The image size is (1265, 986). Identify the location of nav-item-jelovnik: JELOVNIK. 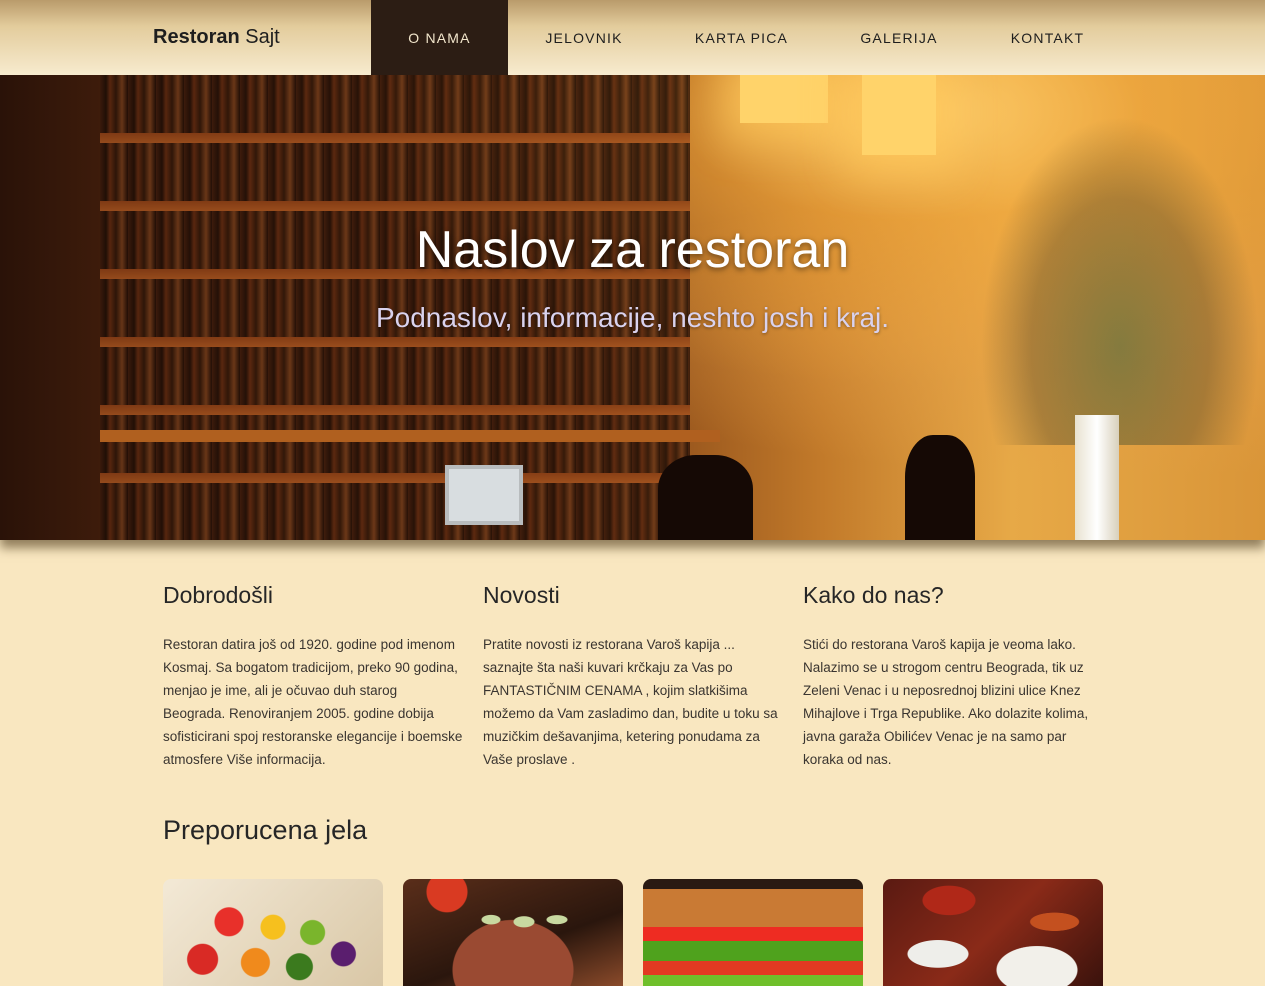
(584, 37).